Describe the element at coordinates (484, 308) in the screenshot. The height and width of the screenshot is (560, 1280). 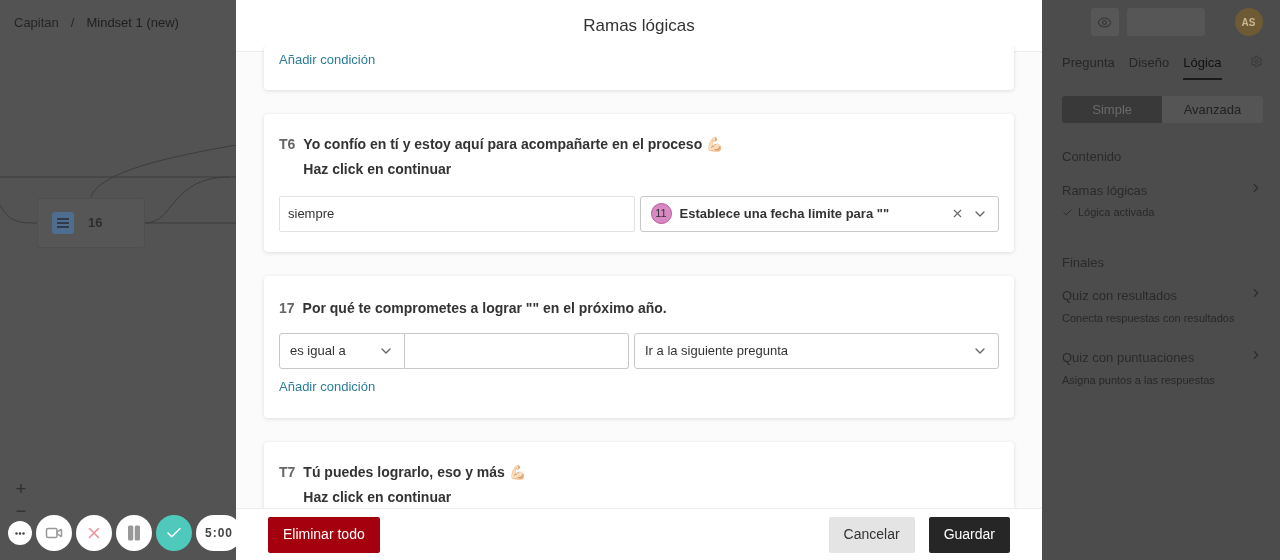
I see `question-title: Por qué te comprometes a lograr "" en el próximo año.` at that location.